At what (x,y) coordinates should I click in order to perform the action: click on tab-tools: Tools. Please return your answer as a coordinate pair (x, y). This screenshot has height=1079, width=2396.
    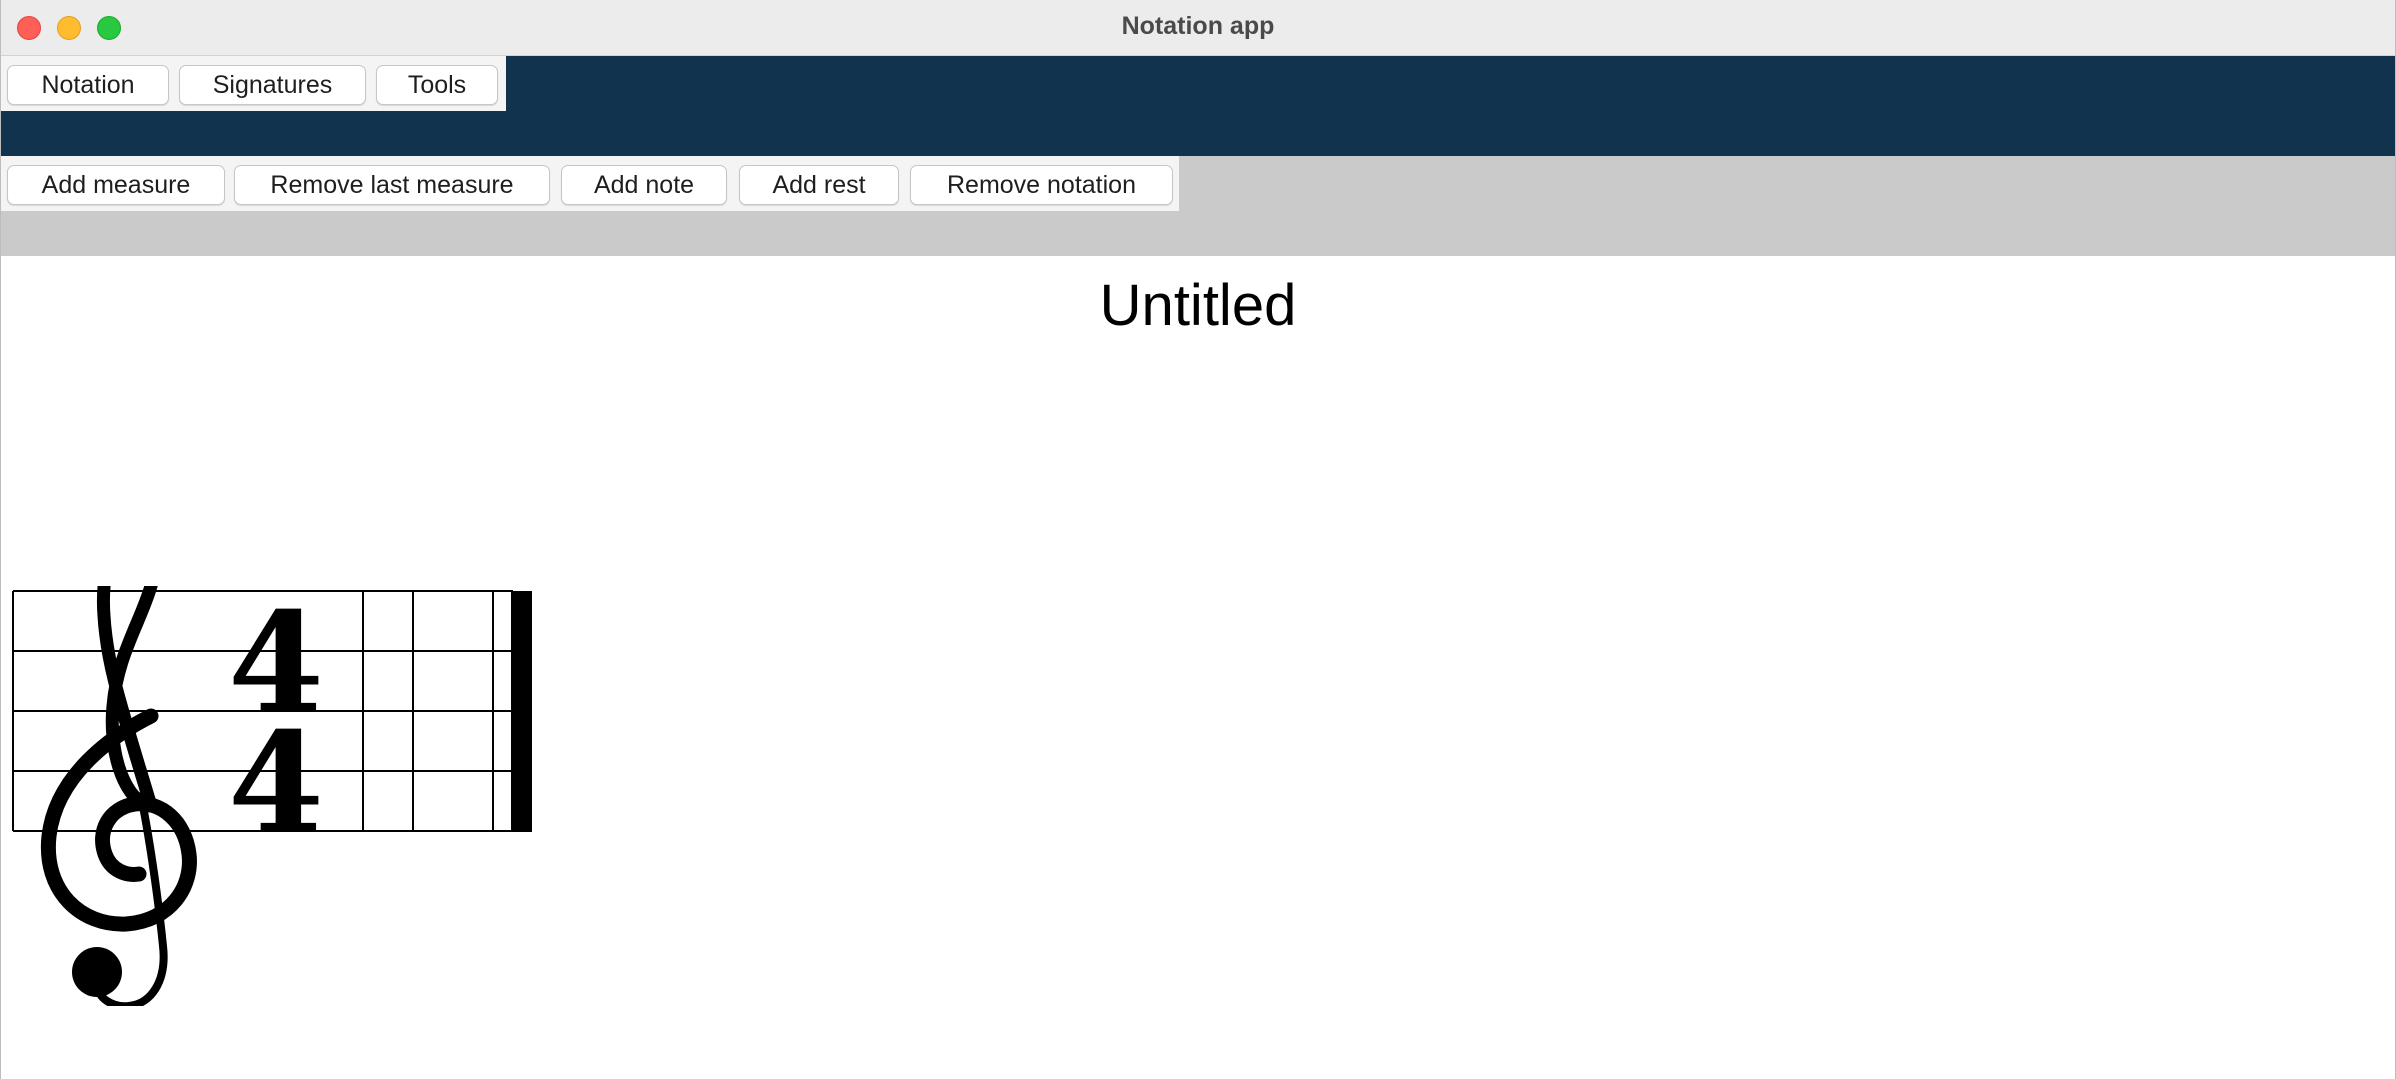
    Looking at the image, I should click on (437, 85).